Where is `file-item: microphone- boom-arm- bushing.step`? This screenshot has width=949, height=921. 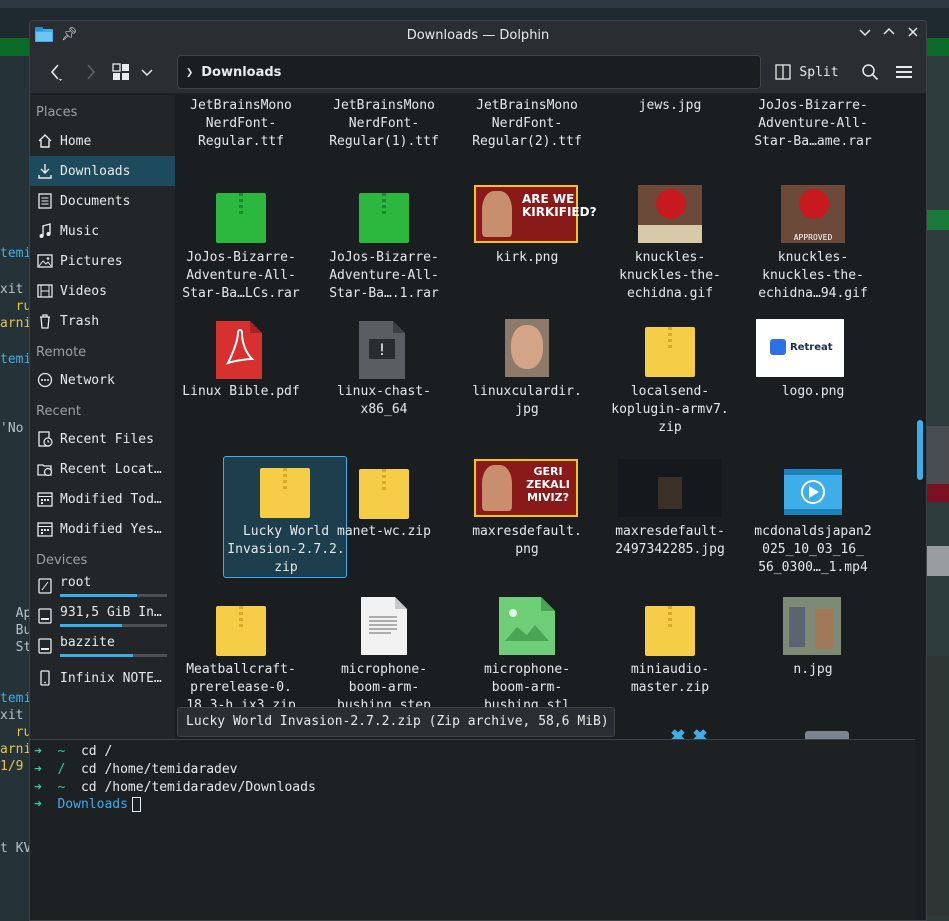 file-item: microphone- boom-arm- bushing.step is located at coordinates (384, 655).